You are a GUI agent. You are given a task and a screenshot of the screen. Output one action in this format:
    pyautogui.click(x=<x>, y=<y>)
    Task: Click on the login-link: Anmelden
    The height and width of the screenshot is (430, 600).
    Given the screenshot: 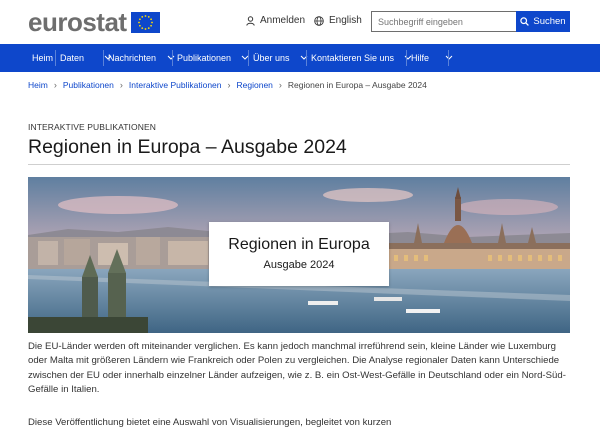 What is the action you would take?
    pyautogui.click(x=275, y=20)
    